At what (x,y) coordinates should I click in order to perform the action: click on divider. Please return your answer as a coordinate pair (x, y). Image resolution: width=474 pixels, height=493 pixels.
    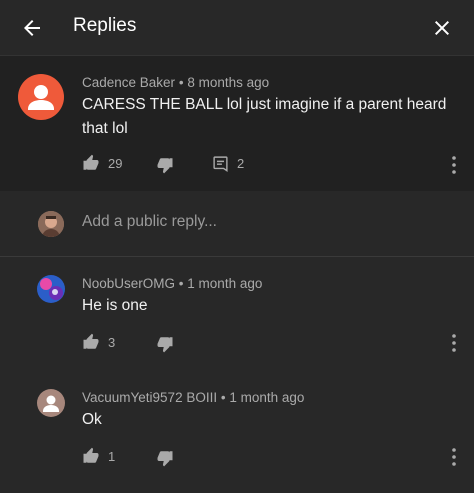
    Looking at the image, I should click on (237, 256).